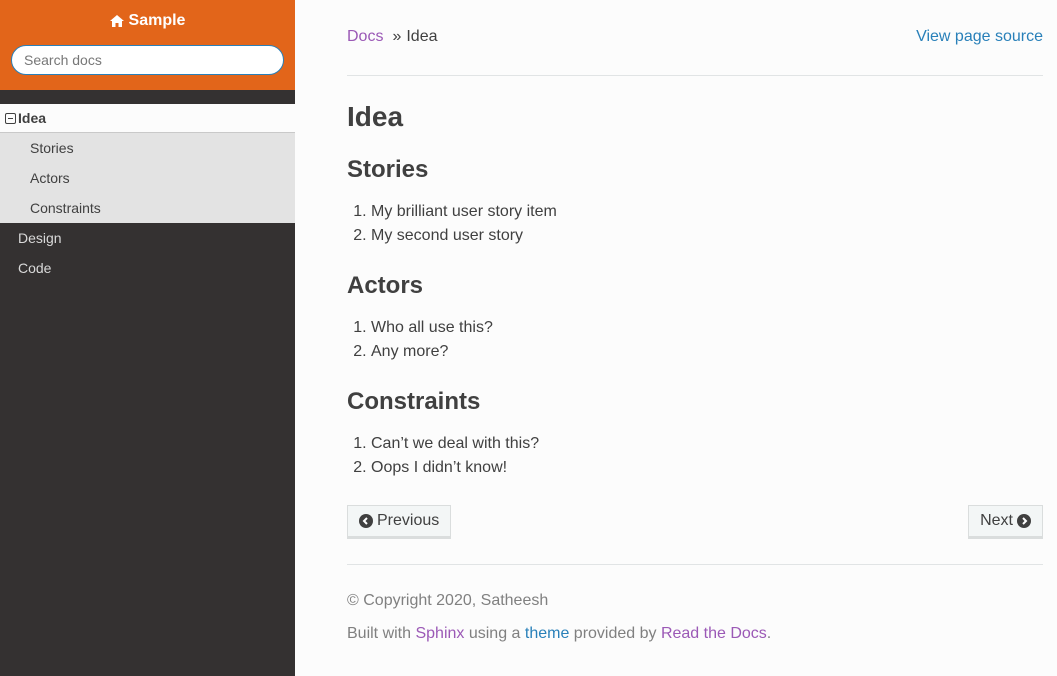 The width and height of the screenshot is (1057, 676). What do you see at coordinates (695, 522) in the screenshot?
I see `pager: Previous Next` at bounding box center [695, 522].